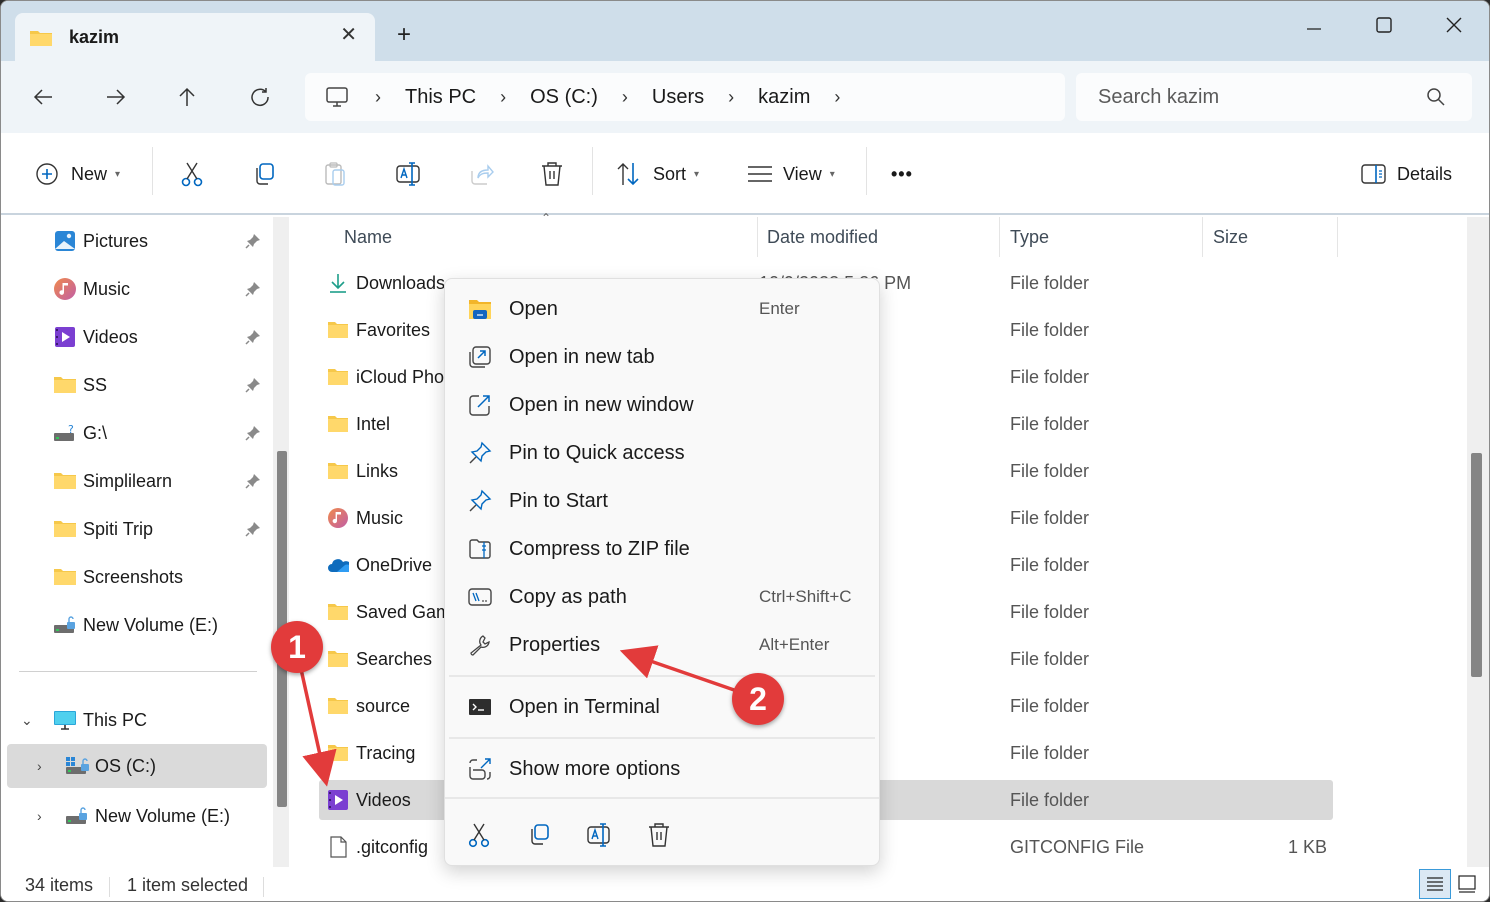  I want to click on address-bar: › This PC › OS (C:) › Users › kazim ›, so click(685, 97).